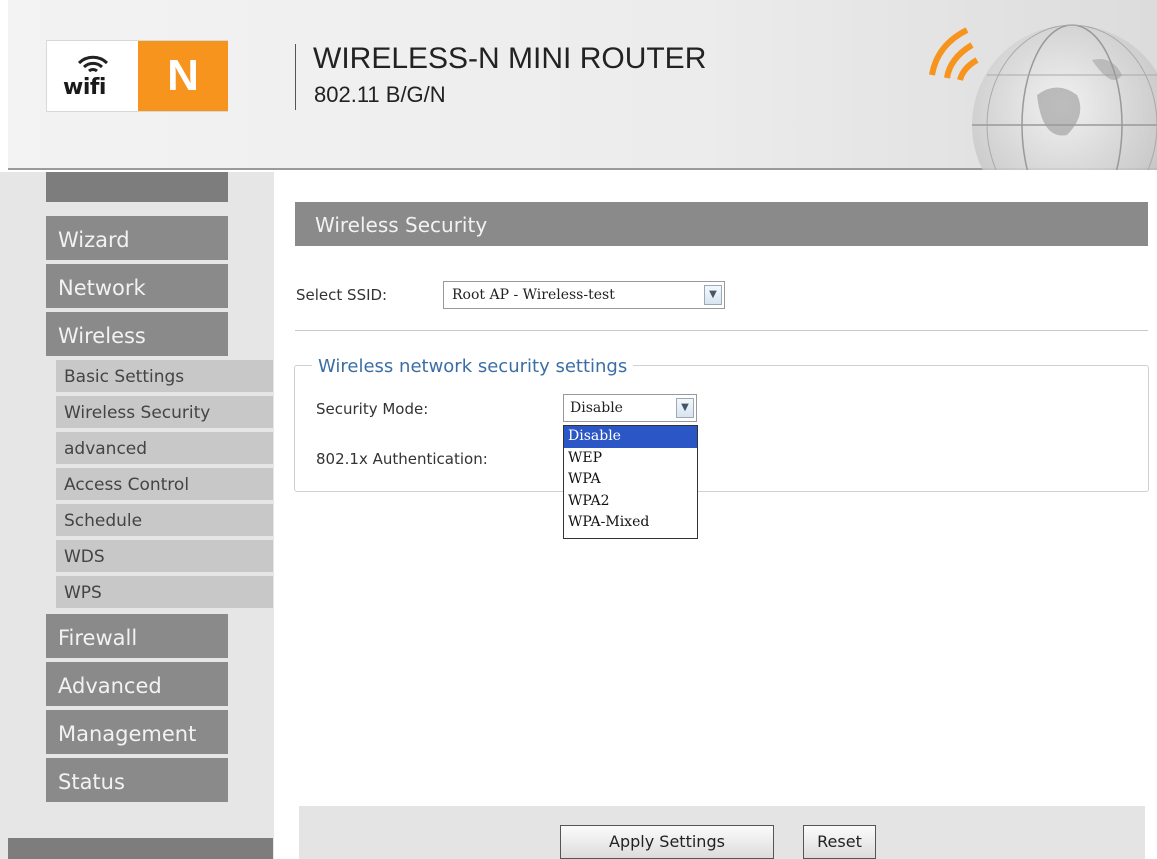  Describe the element at coordinates (630, 459) in the screenshot. I see `option-wep: WEP` at that location.